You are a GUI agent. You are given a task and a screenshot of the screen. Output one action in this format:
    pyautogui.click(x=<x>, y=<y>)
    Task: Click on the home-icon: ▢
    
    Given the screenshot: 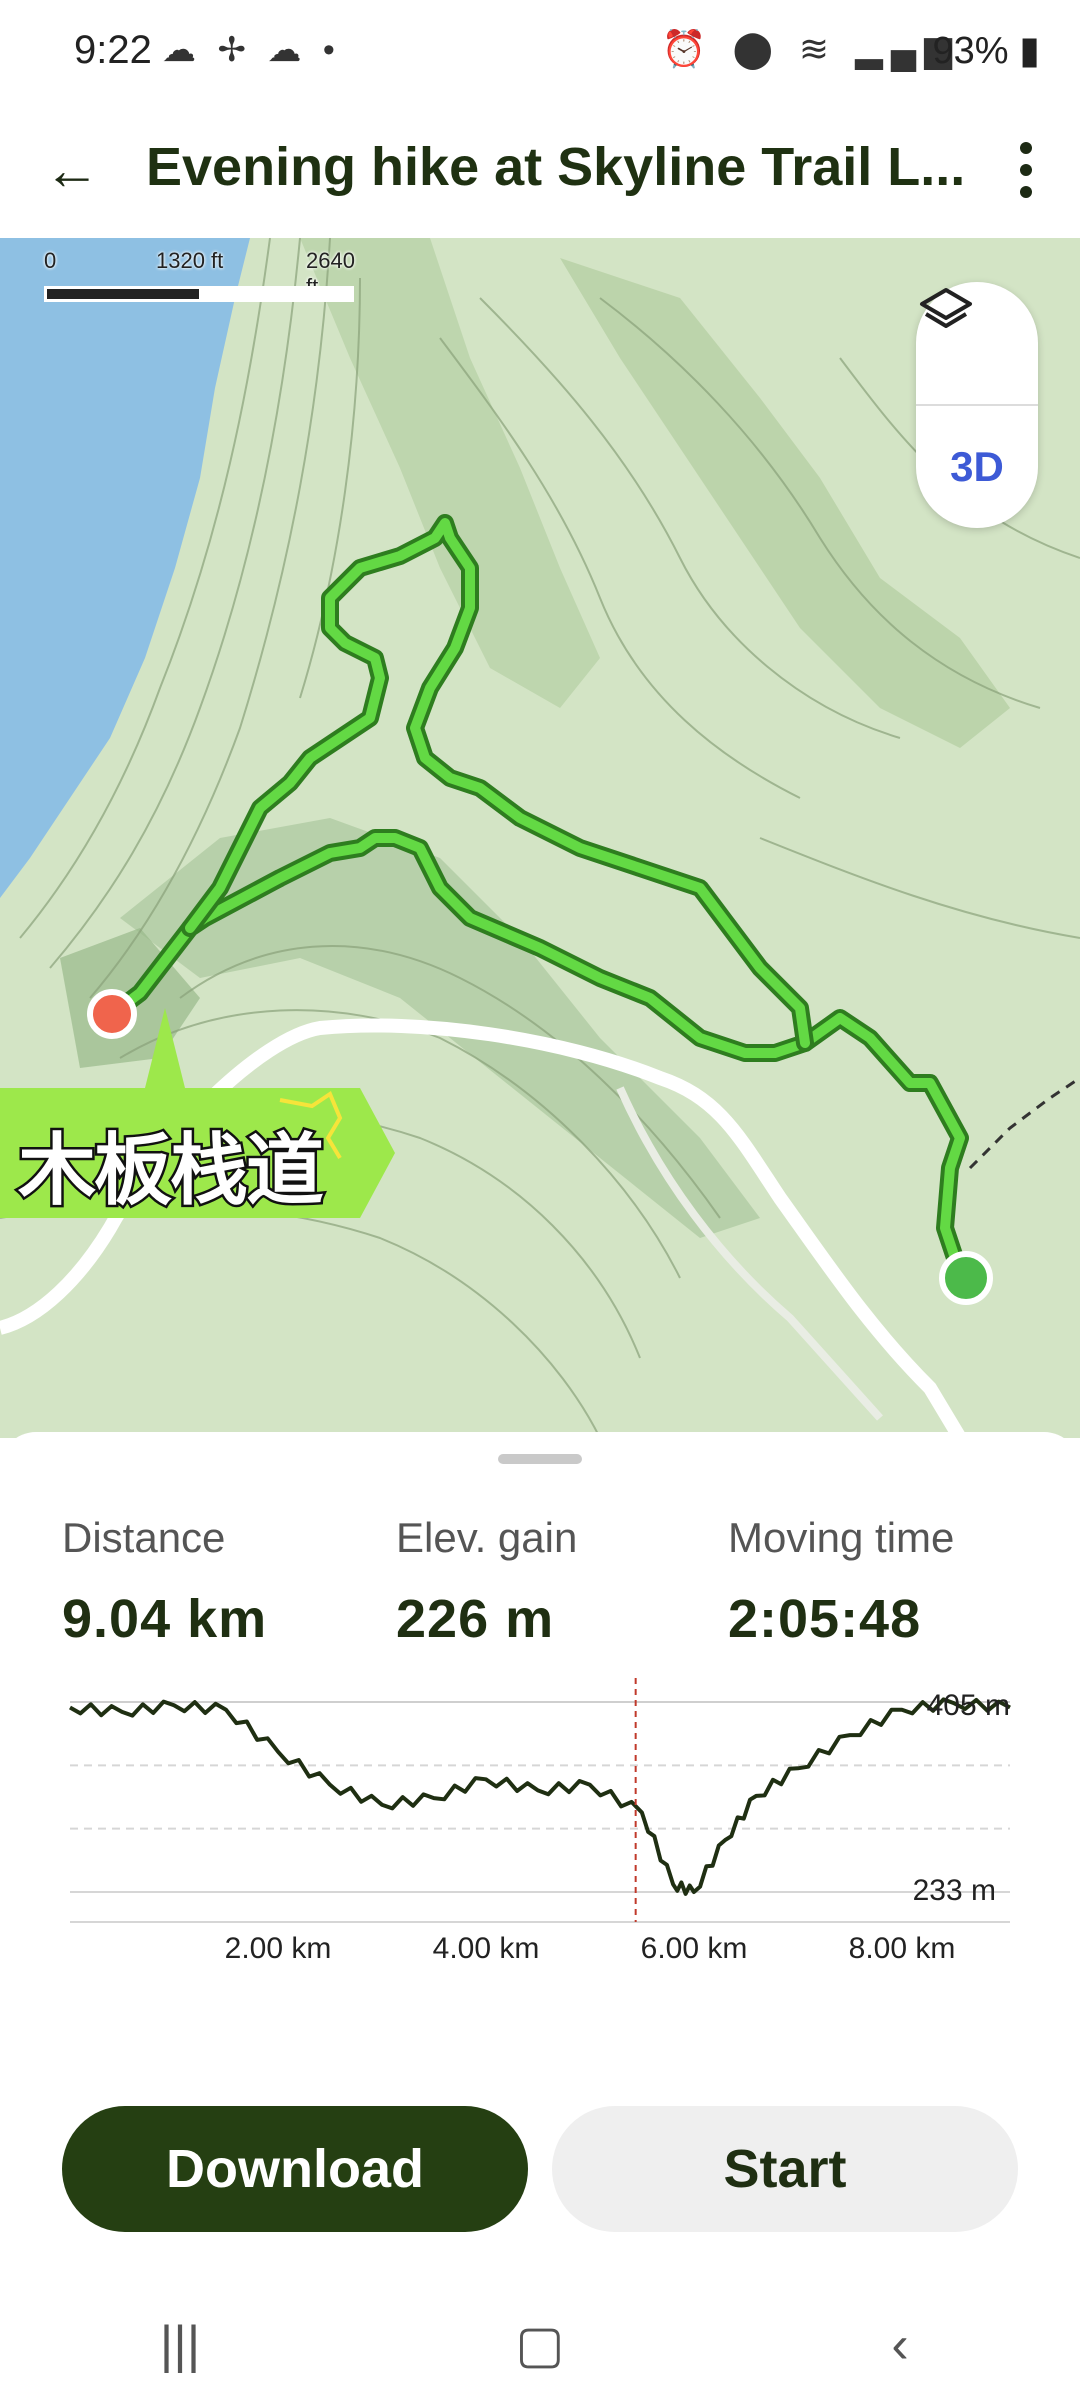 What is the action you would take?
    pyautogui.click(x=540, y=2345)
    